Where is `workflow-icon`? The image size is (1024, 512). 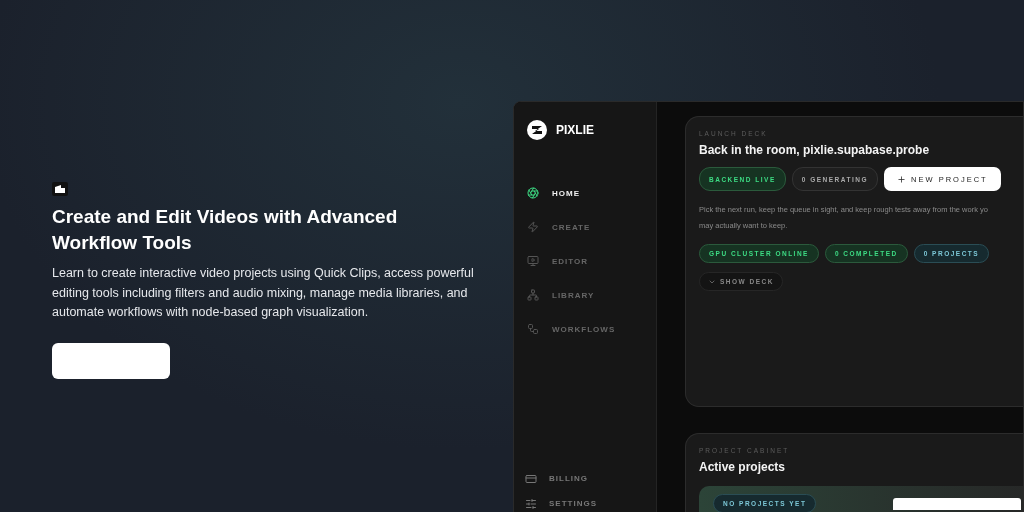
workflow-icon is located at coordinates (533, 329).